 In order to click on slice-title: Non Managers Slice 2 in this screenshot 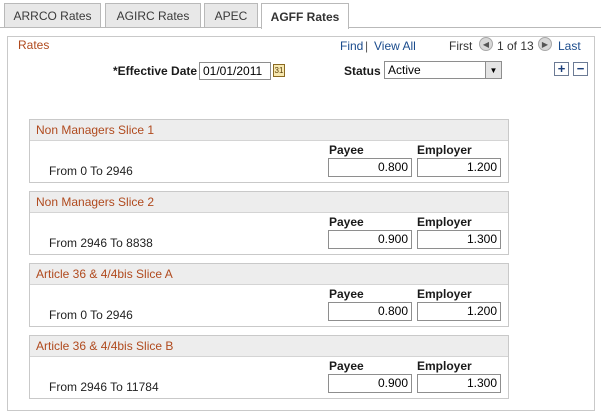, I will do `click(95, 202)`.